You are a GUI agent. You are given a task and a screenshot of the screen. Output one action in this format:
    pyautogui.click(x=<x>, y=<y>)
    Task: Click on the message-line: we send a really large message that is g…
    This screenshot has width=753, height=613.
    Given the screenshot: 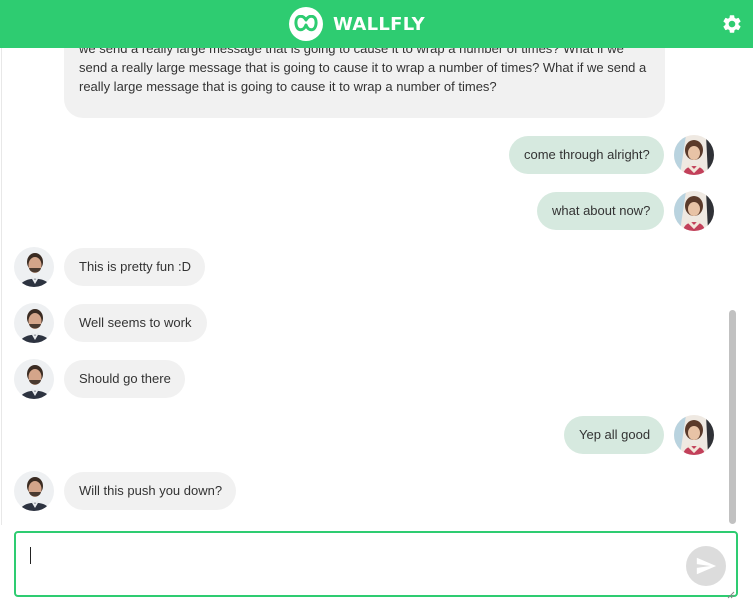 What is the action you would take?
    pyautogui.click(x=351, y=52)
    